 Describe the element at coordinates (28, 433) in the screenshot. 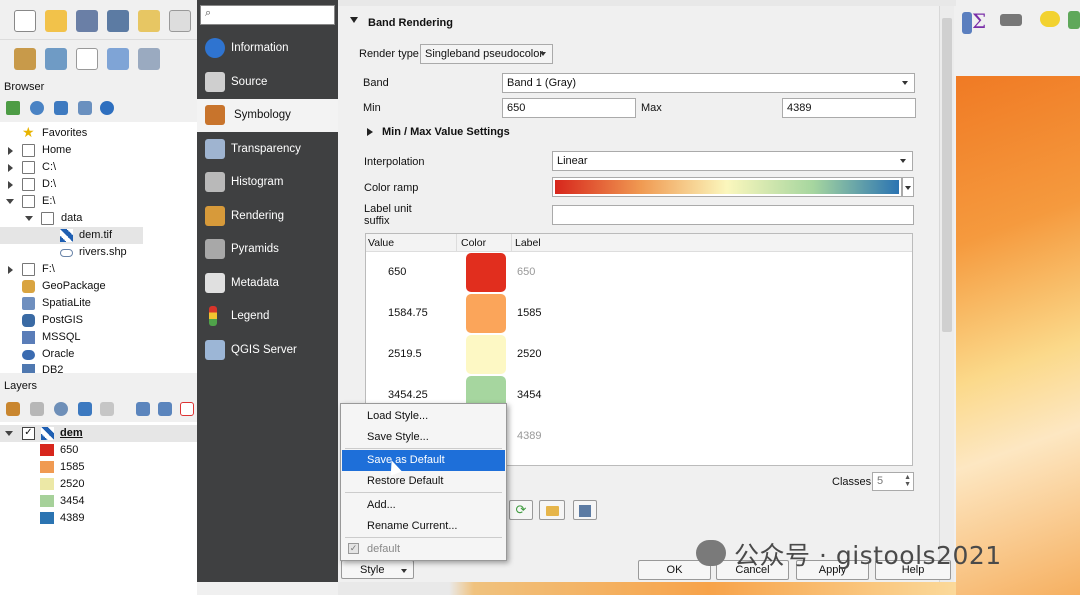

I see `layer-visibility-checkbox: ✓` at that location.